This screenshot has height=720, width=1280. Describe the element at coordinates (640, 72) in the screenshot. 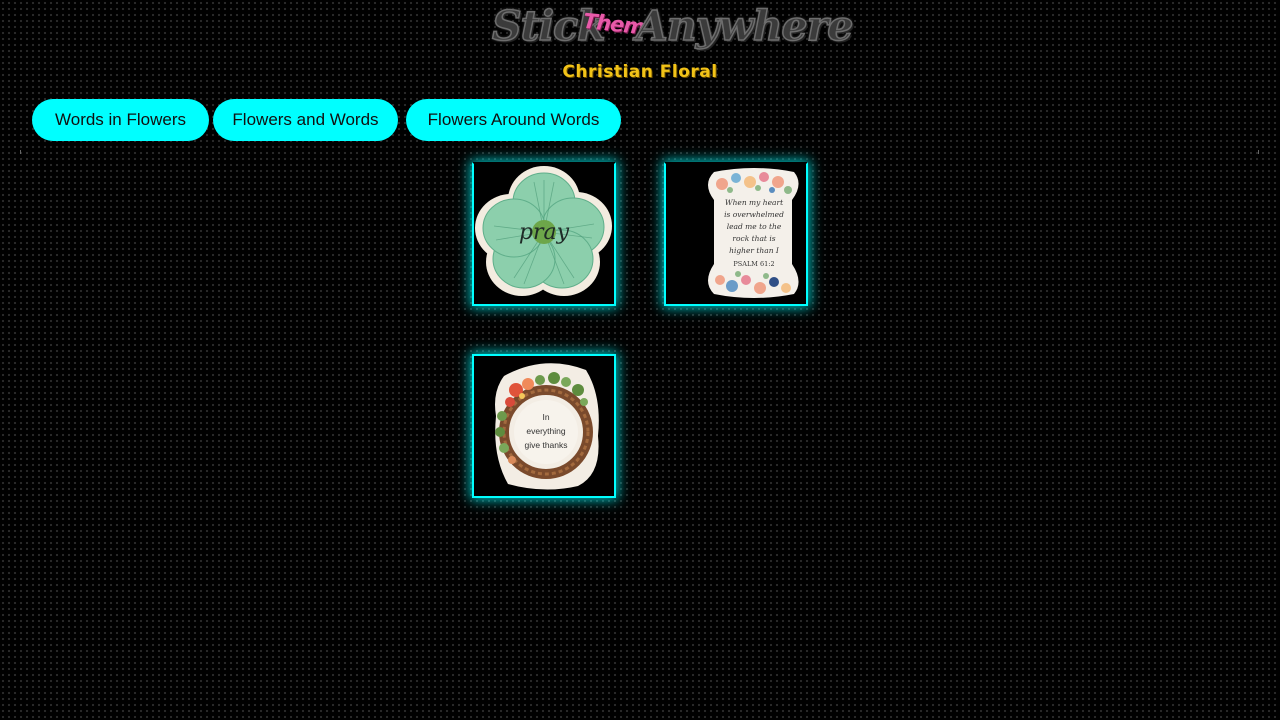

I see `category-title: Christian Floral` at that location.